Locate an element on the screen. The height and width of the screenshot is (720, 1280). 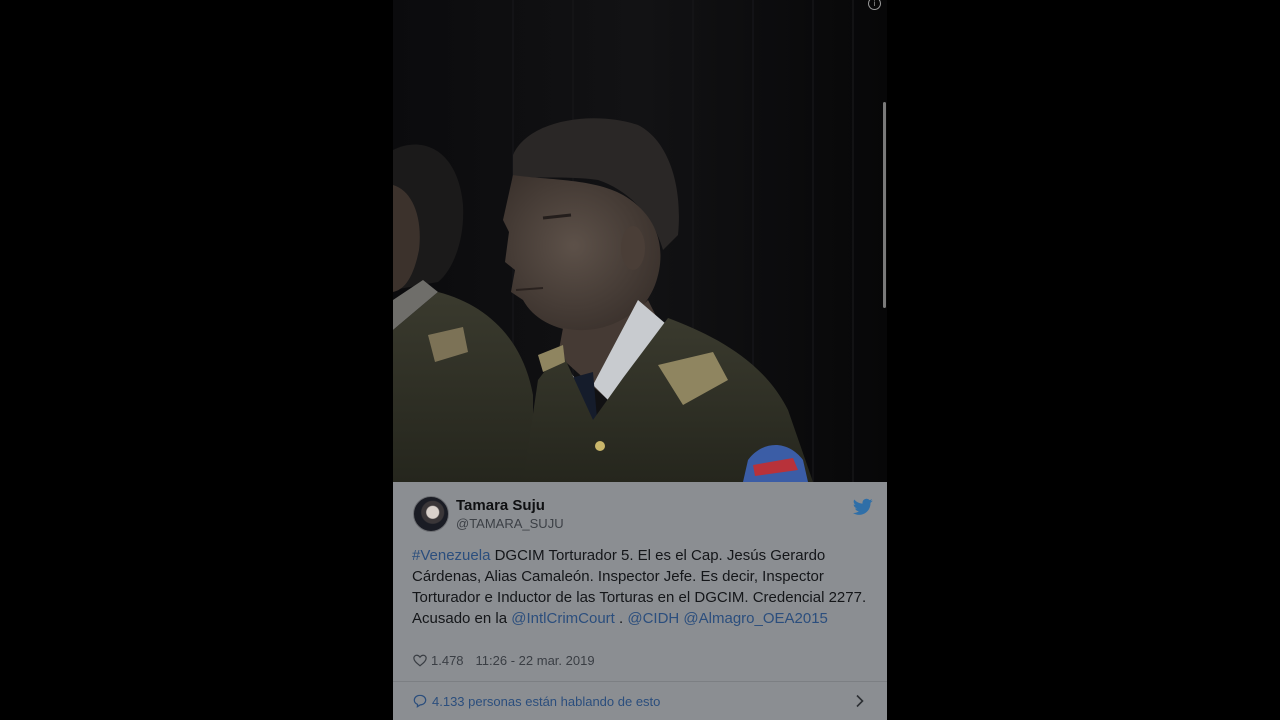
scrollbar is located at coordinates (884, 205).